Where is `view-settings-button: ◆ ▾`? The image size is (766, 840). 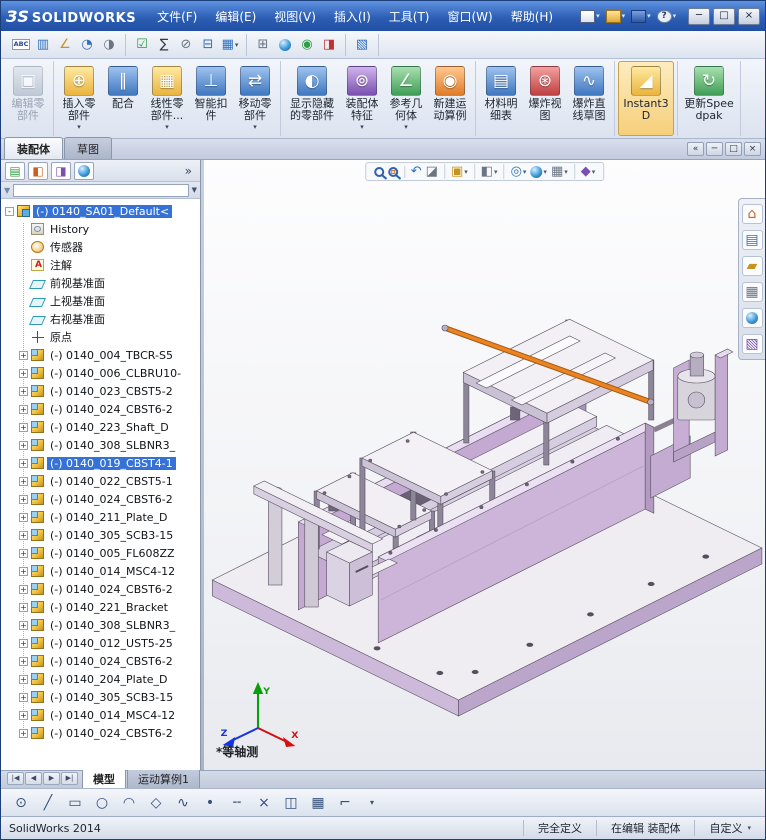 view-settings-button: ◆ ▾ is located at coordinates (588, 171).